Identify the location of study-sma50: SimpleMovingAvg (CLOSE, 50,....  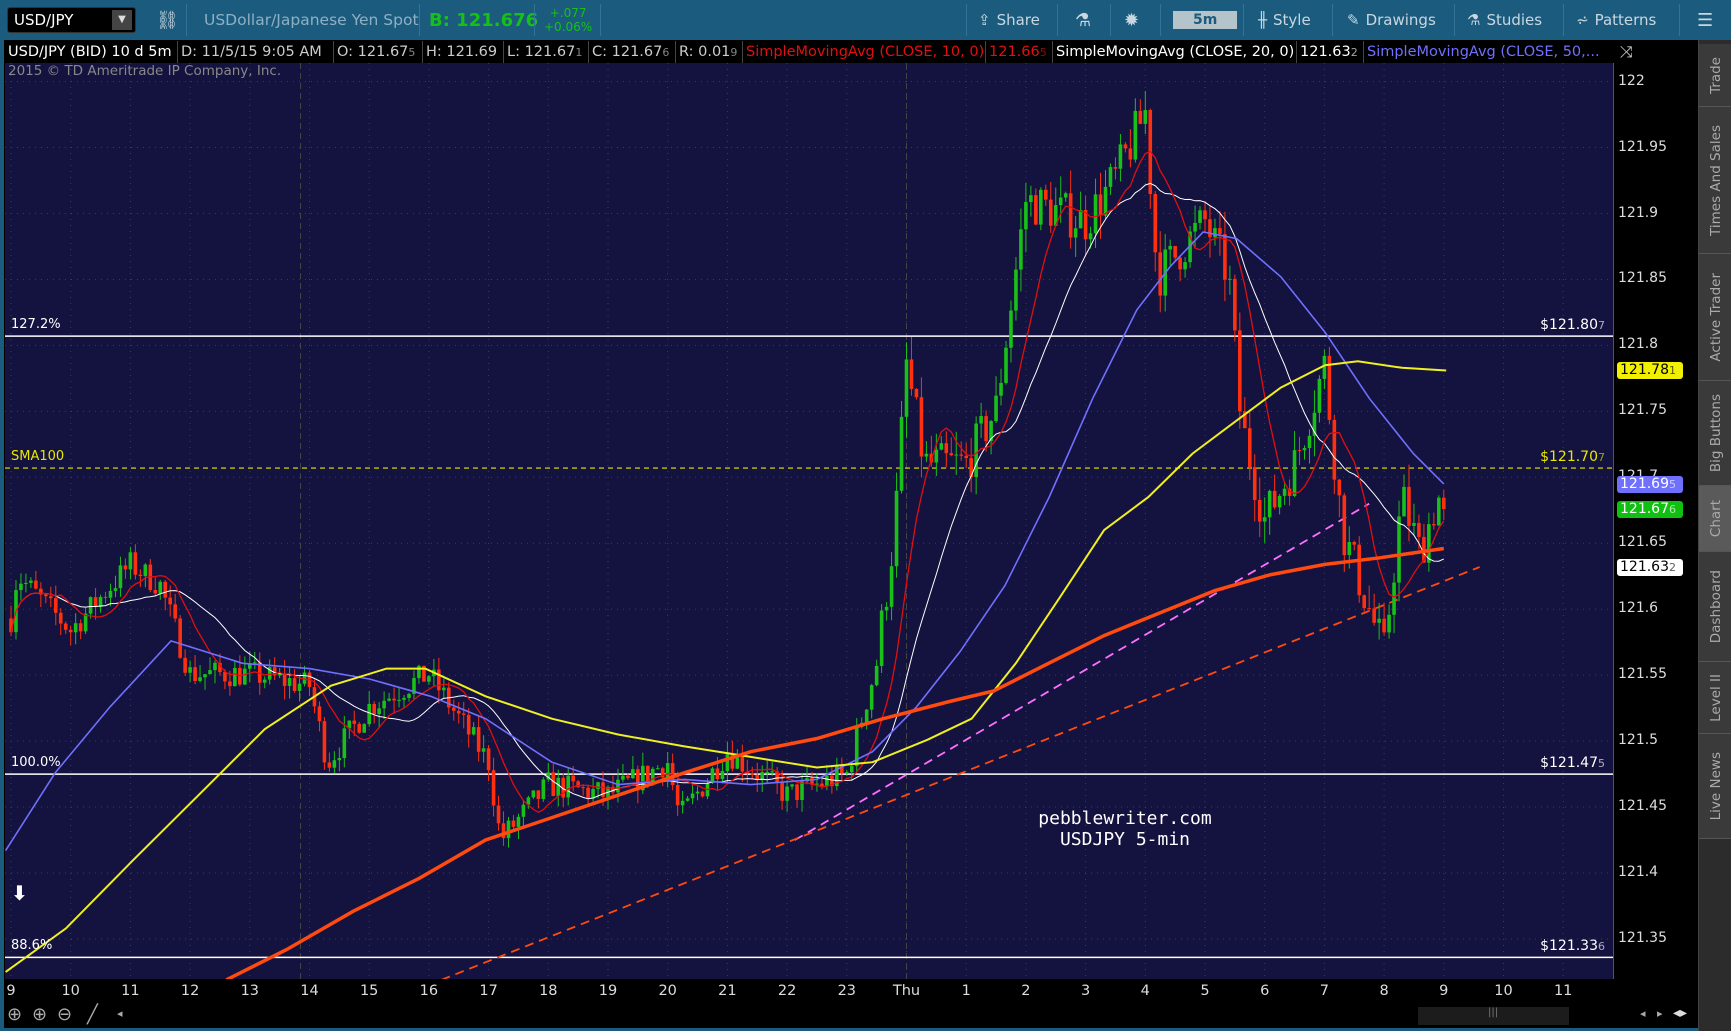
(1481, 52).